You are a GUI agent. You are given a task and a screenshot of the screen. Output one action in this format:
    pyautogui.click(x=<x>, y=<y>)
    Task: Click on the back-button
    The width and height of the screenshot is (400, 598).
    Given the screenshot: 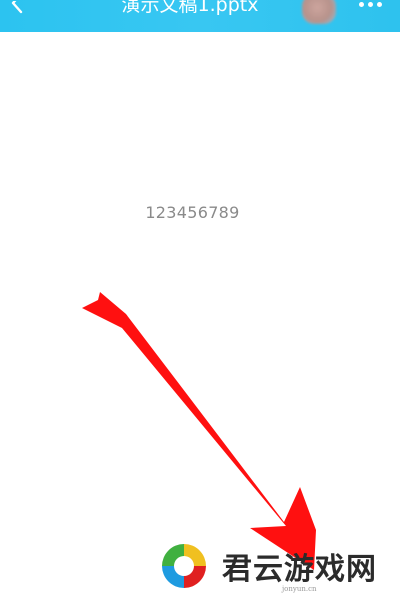 What is the action you would take?
    pyautogui.click(x=17, y=11)
    